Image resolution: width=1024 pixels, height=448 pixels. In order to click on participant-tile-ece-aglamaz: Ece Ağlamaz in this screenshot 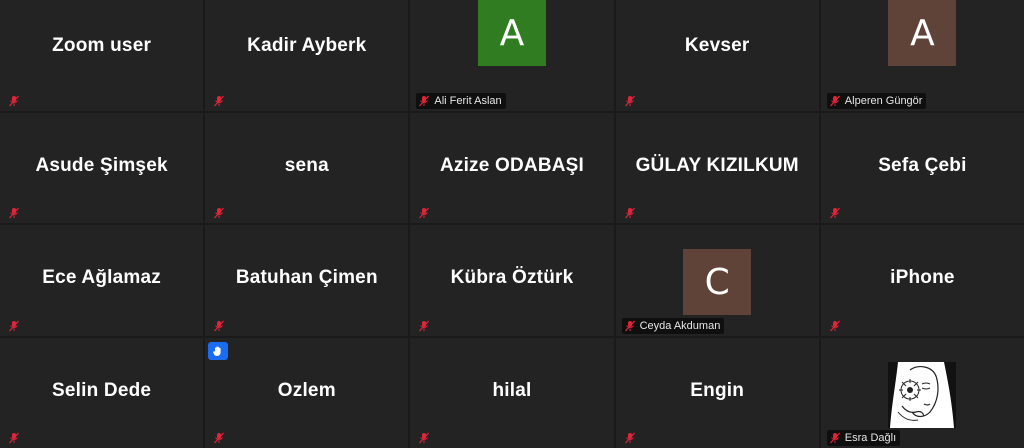, I will do `click(102, 280)`.